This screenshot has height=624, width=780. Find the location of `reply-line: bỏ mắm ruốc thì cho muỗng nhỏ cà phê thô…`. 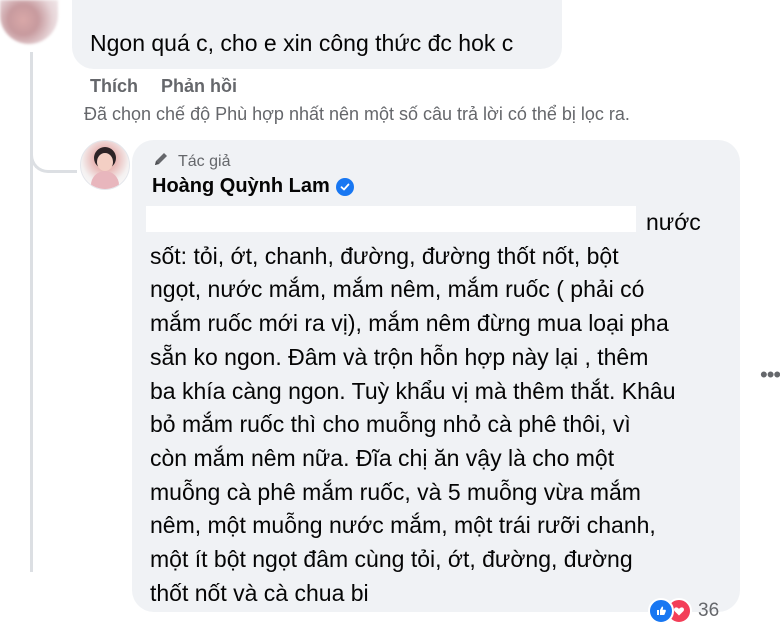

reply-line: bỏ mắm ruốc thì cho muỗng nhỏ cà phê thô… is located at coordinates (390, 424).